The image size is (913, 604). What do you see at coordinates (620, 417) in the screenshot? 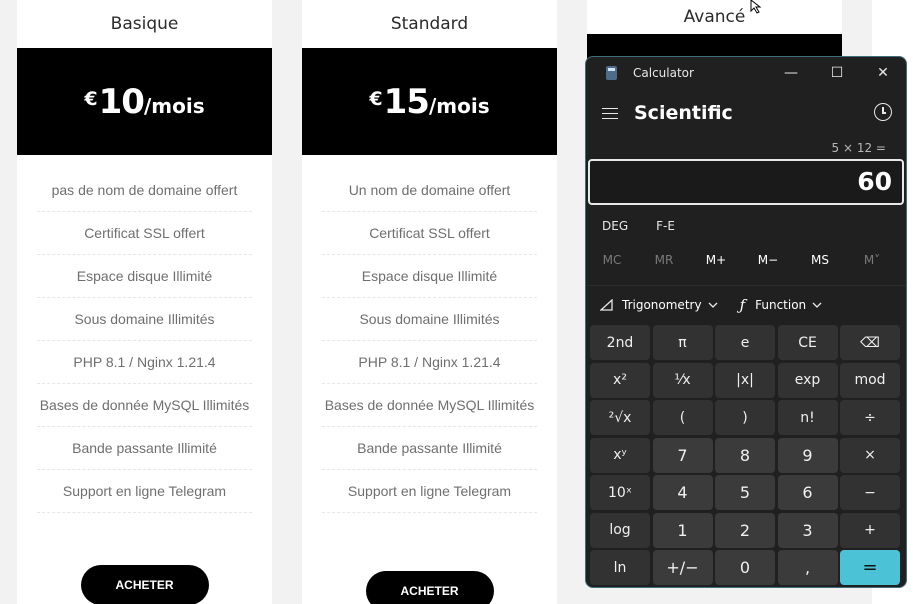
I see `square-root-key: ²√x` at bounding box center [620, 417].